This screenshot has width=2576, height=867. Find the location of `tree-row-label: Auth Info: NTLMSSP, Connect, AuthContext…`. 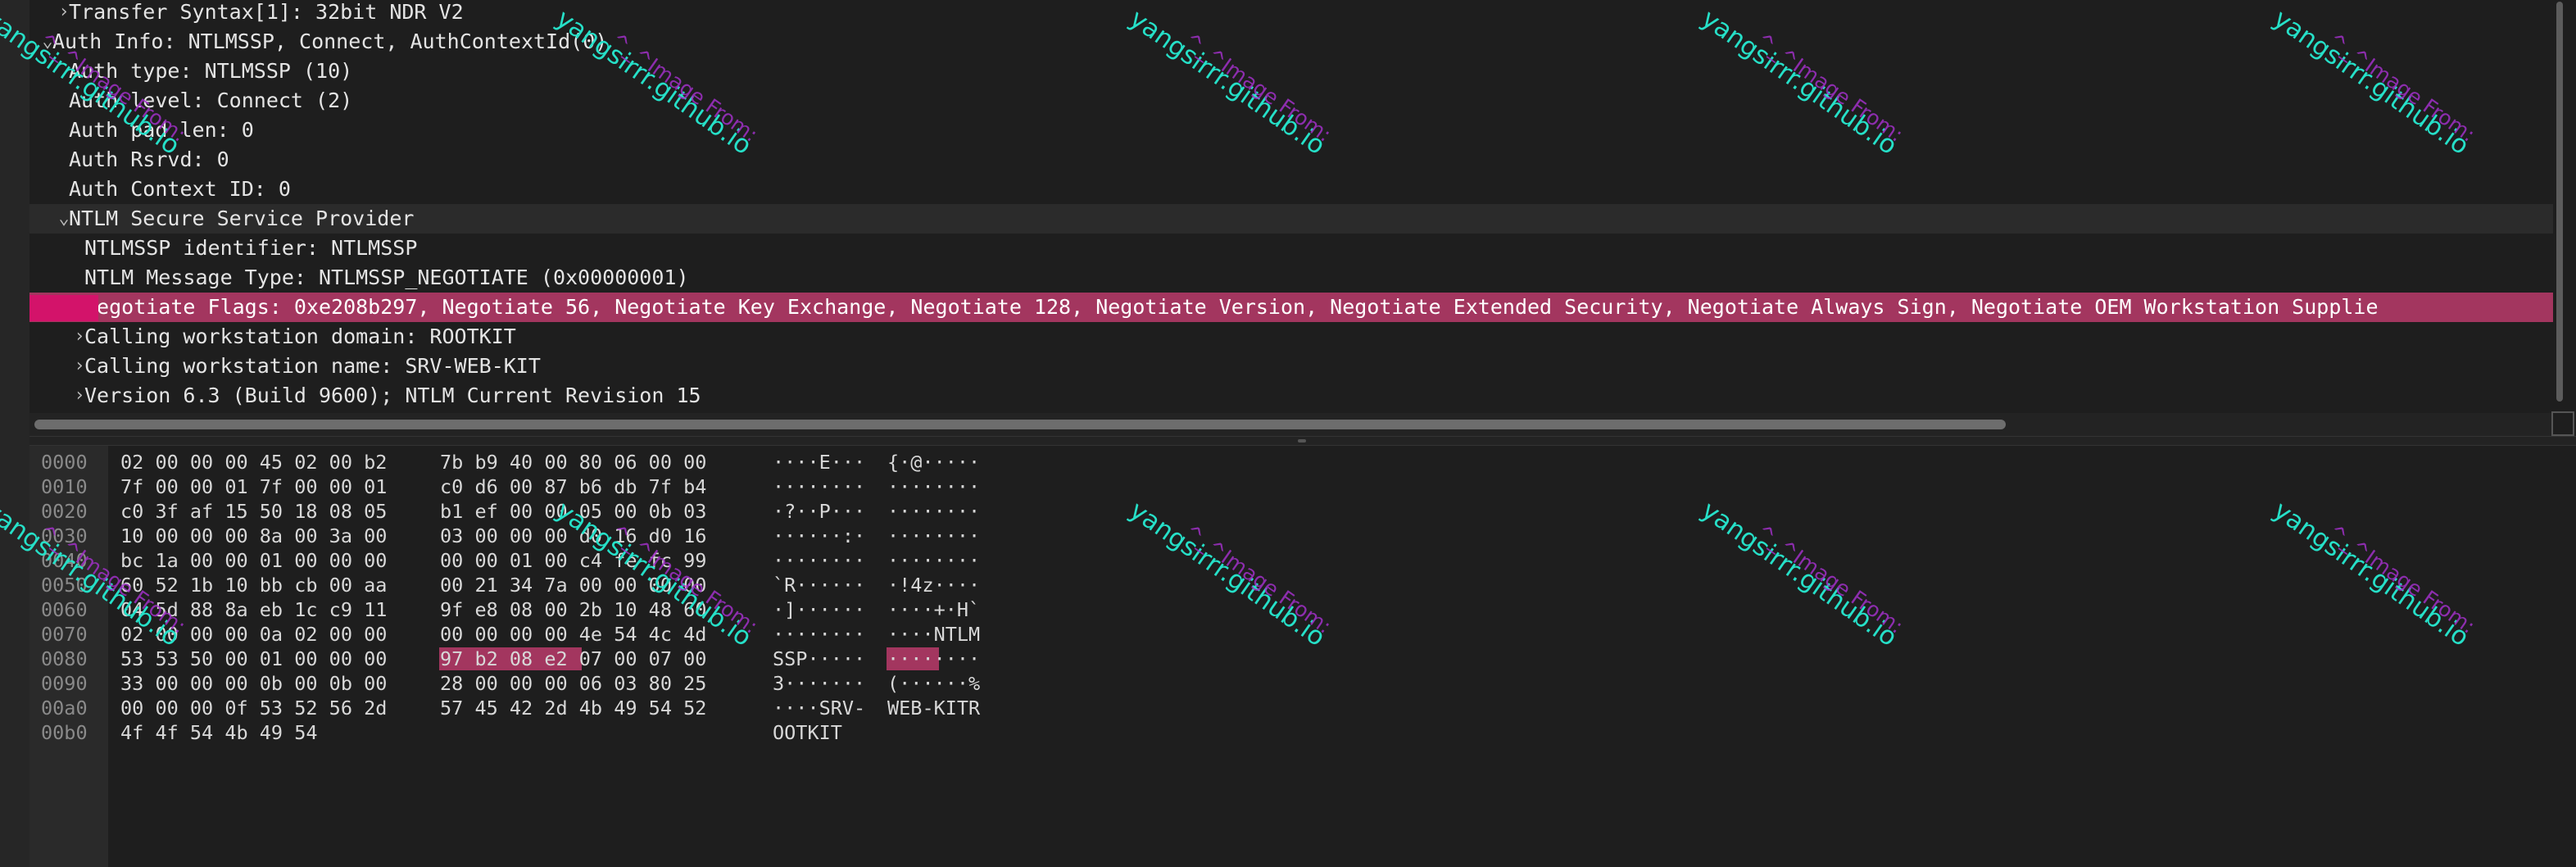

tree-row-label: Auth Info: NTLMSSP, Connect, AuthContext… is located at coordinates (330, 41).